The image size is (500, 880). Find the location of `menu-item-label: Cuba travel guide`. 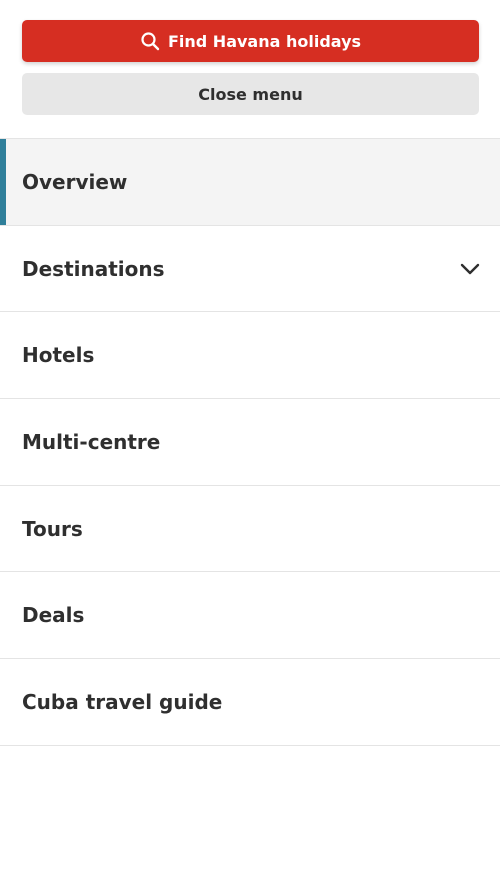

menu-item-label: Cuba travel guide is located at coordinates (122, 701).